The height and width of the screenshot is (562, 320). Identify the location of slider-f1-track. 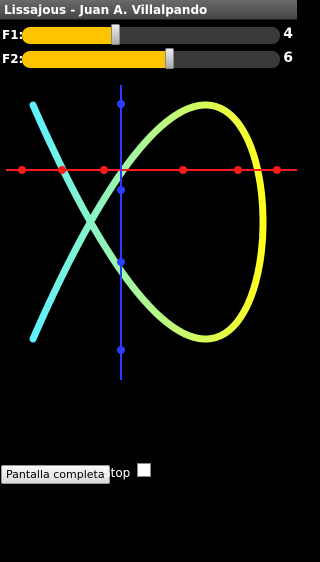
(151, 35).